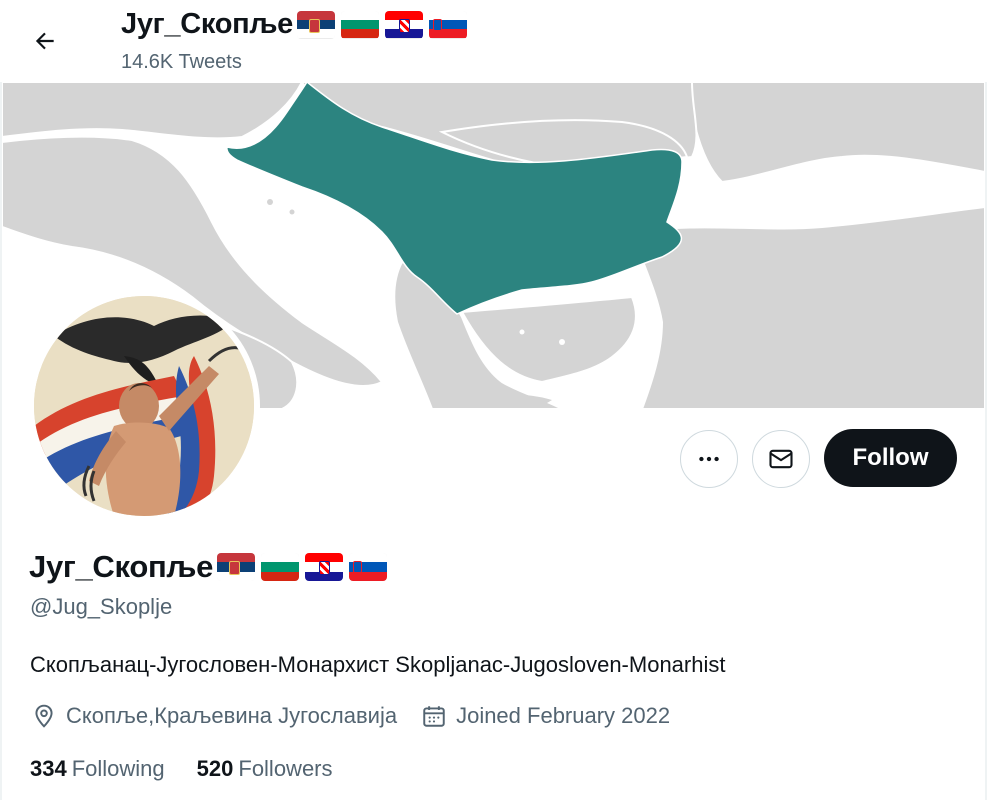 This screenshot has width=987, height=800. Describe the element at coordinates (121, 566) in the screenshot. I see `profile-display-name: Југ_Скопље` at that location.